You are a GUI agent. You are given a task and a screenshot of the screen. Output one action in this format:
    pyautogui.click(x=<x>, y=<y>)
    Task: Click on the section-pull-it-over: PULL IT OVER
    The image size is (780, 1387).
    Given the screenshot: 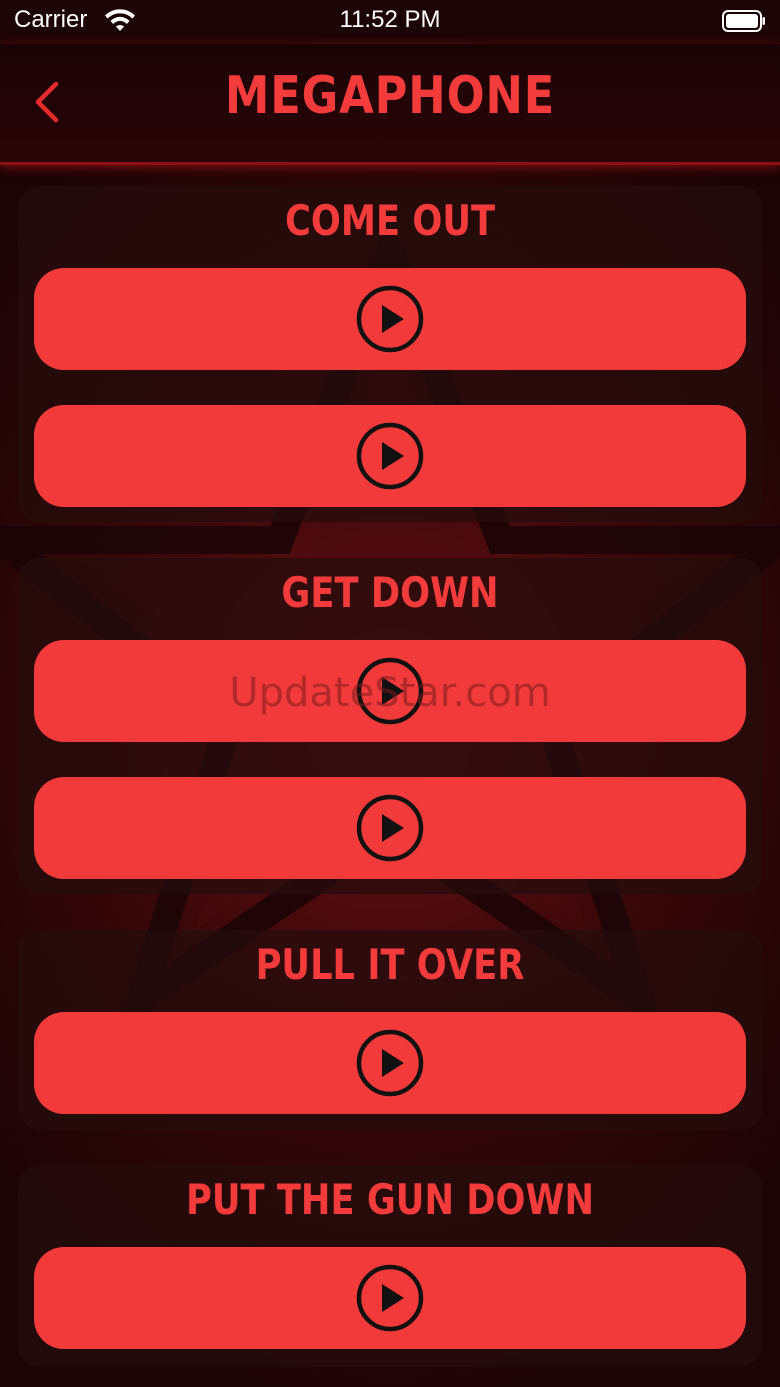 What is the action you would take?
    pyautogui.click(x=390, y=1030)
    